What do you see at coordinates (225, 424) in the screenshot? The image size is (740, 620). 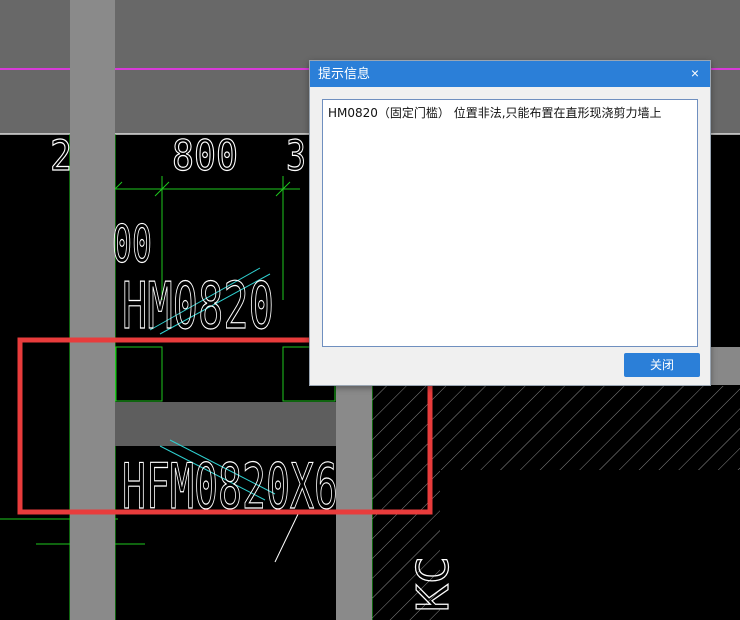 I see `beam-horizontal` at bounding box center [225, 424].